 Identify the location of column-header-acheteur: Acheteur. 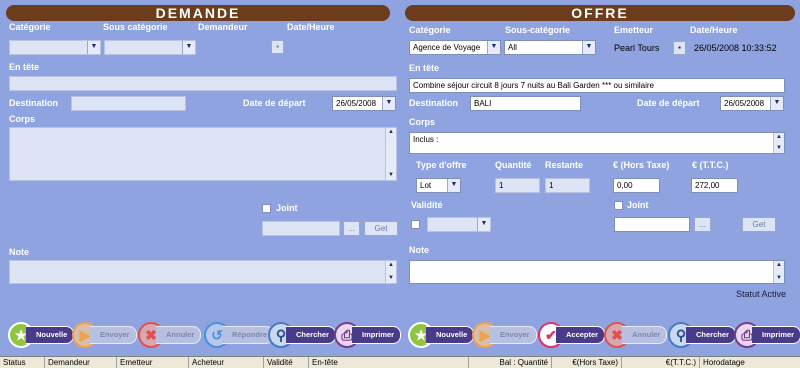
(226, 362).